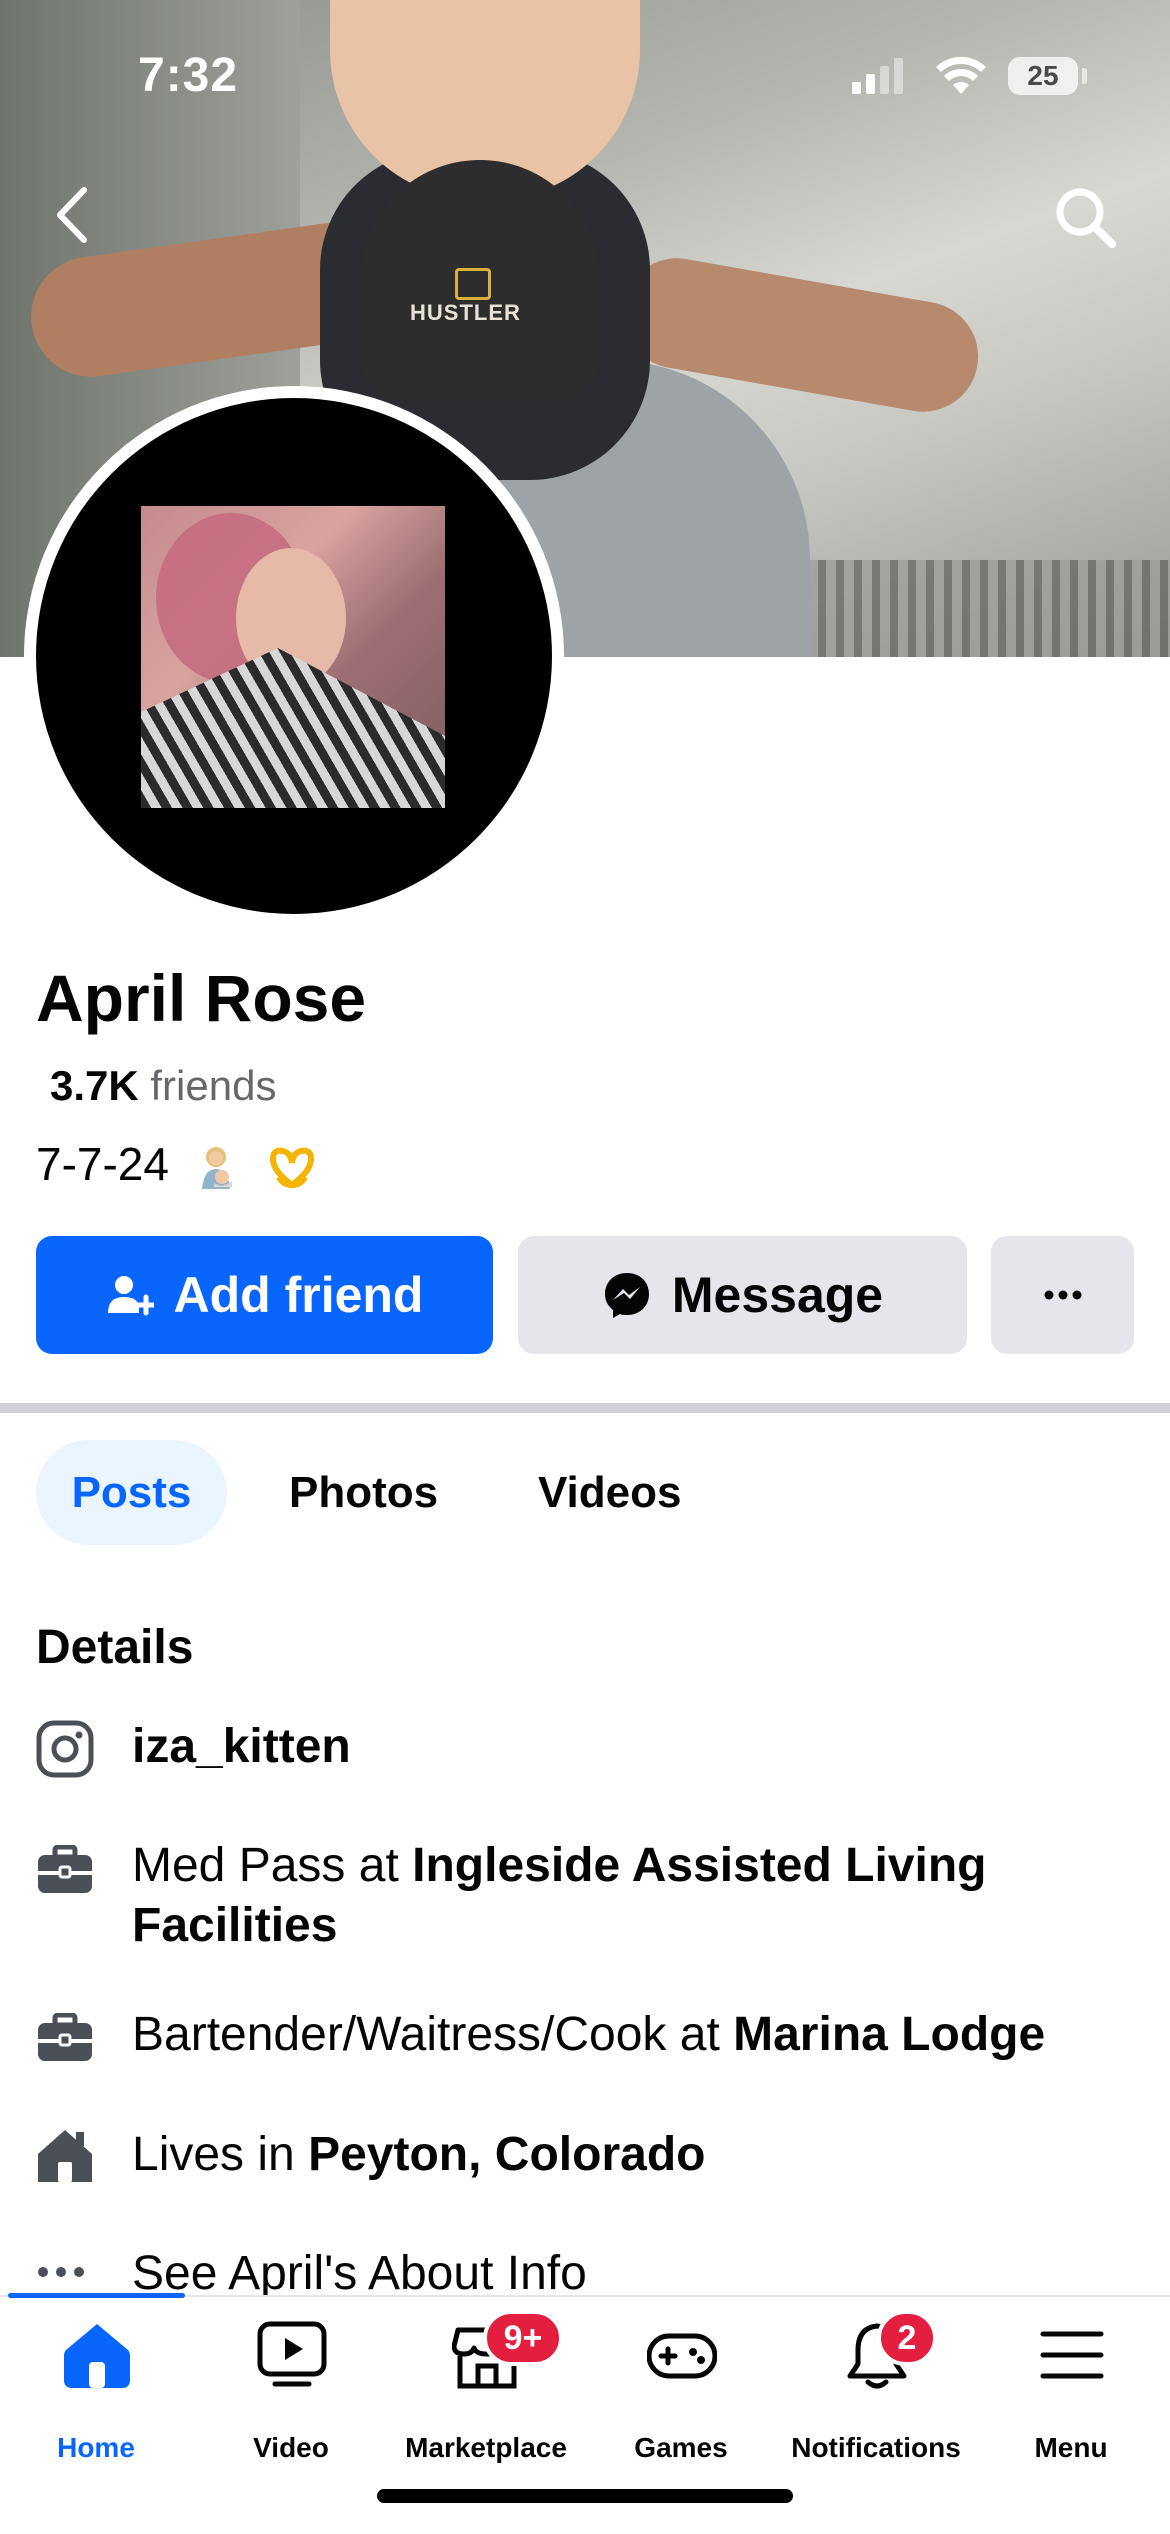  I want to click on work-2-place: Marina Lodge, so click(889, 2034).